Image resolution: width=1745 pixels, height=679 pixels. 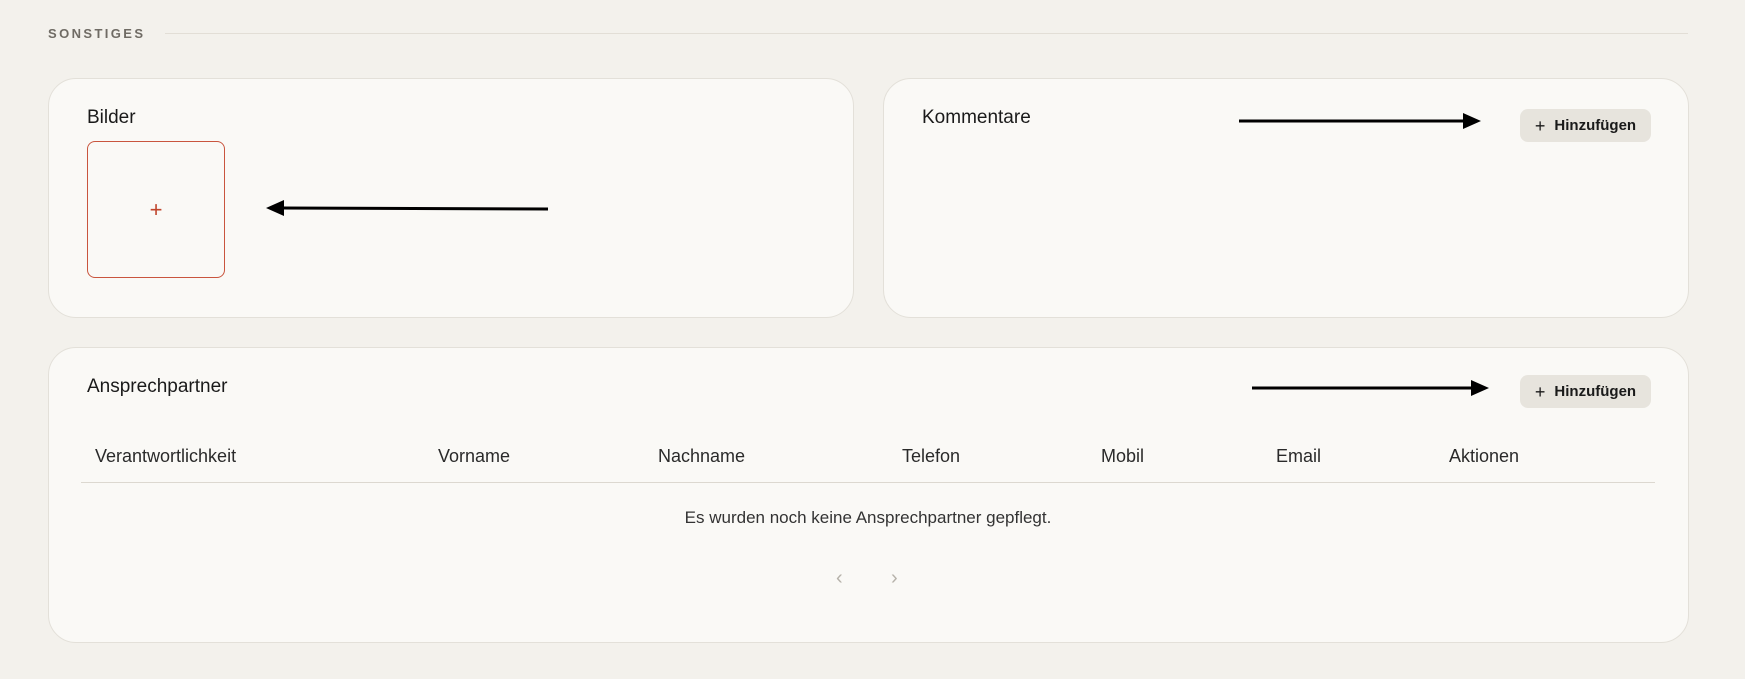 I want to click on column-header: Vorname, so click(x=474, y=456).